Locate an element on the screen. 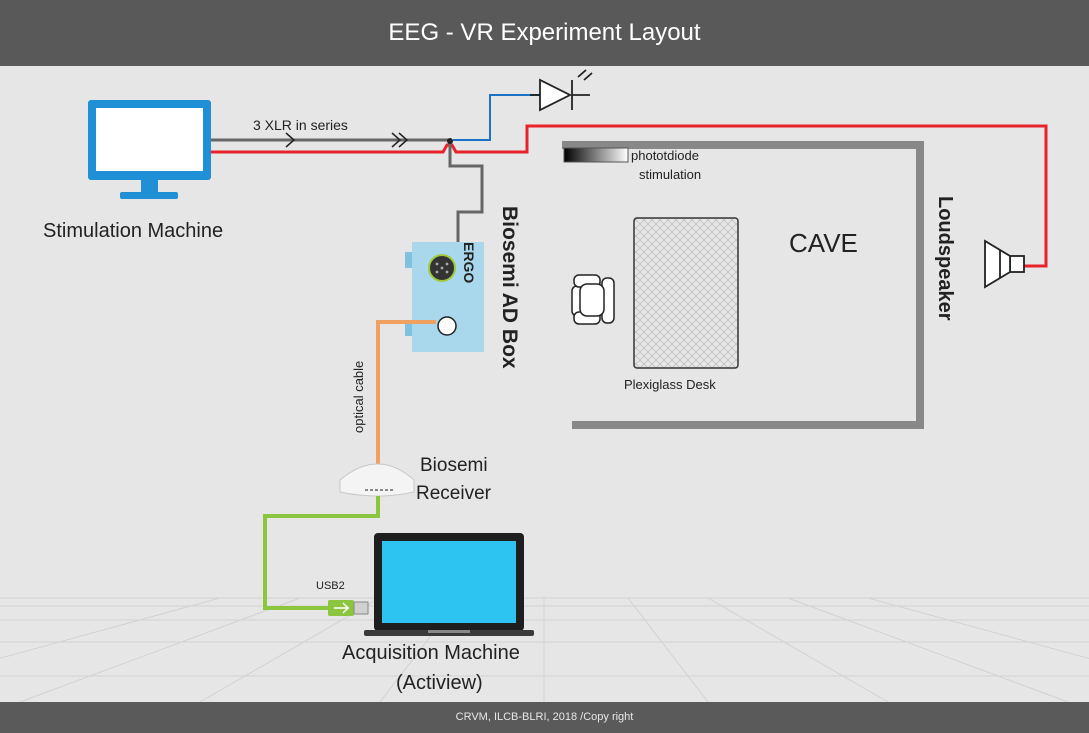  plexiglass-desk-label: Plexiglass Desk is located at coordinates (670, 384).